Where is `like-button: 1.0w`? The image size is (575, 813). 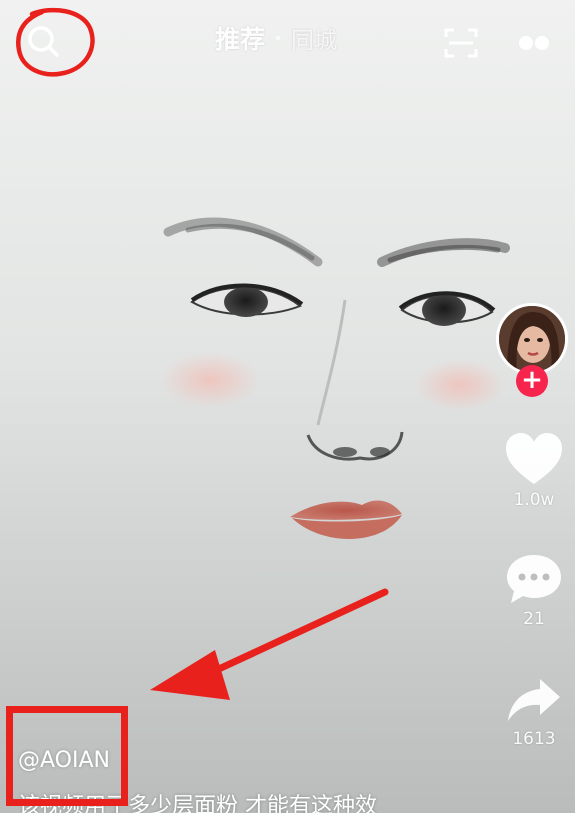
like-button: 1.0w is located at coordinates (534, 471).